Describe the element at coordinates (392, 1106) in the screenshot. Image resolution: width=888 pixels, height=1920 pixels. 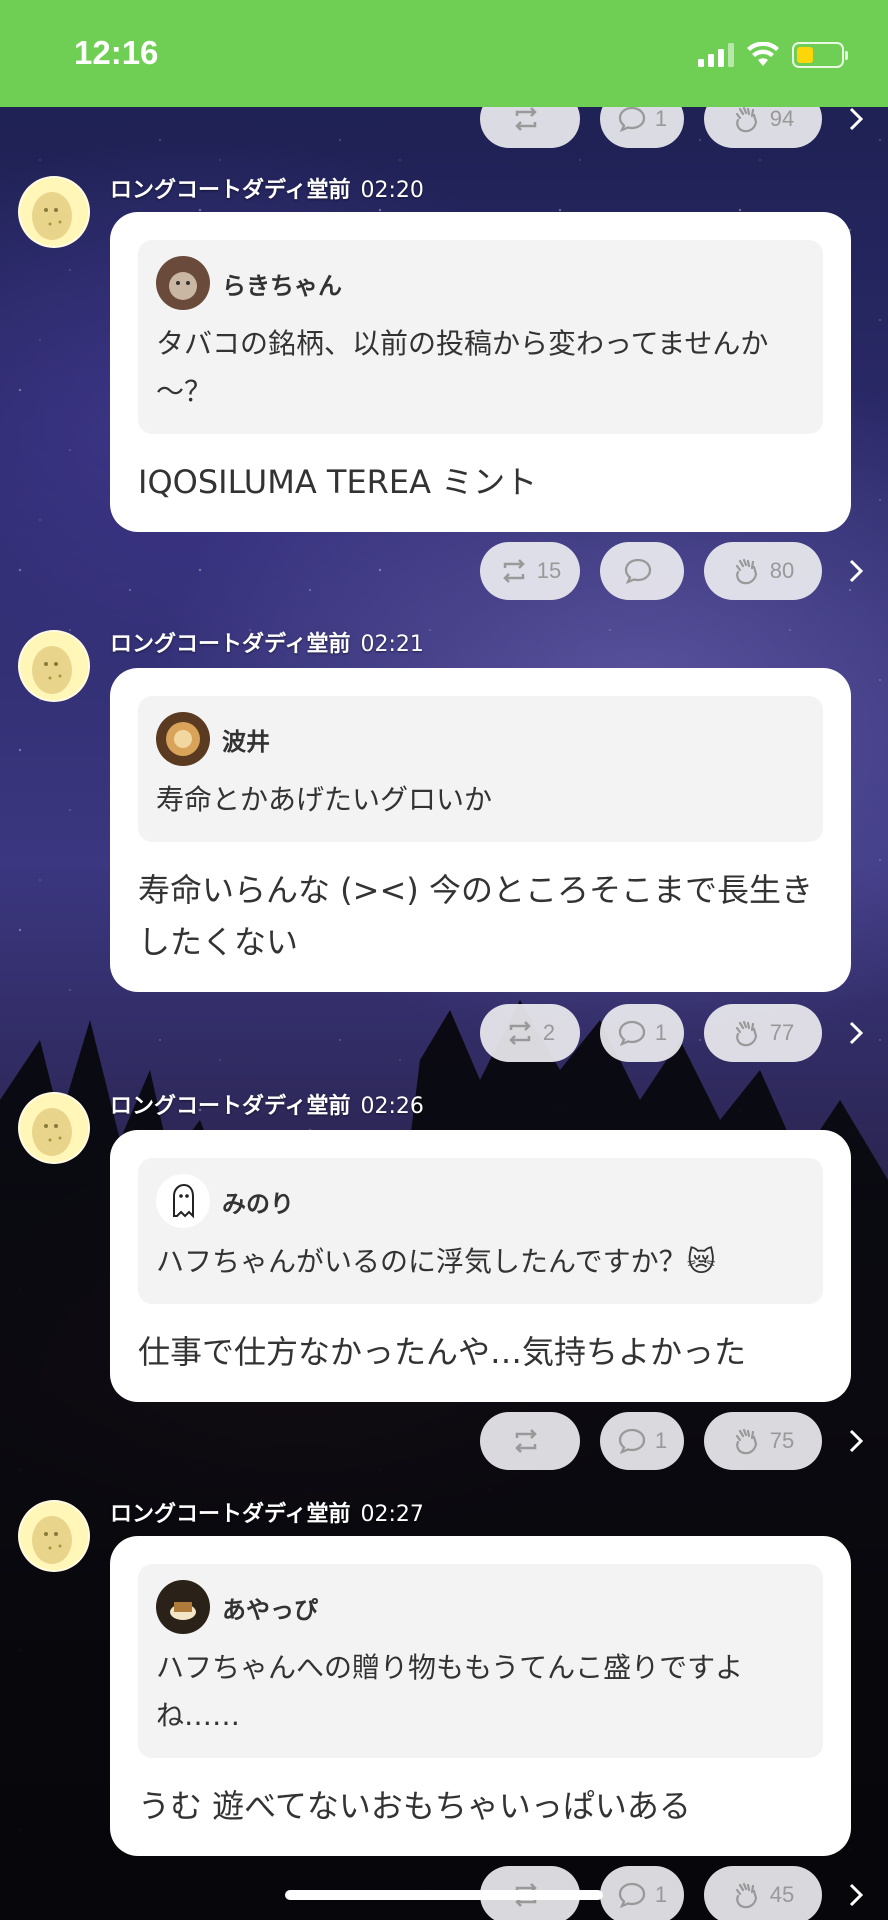
I see `post-time: 02:26` at that location.